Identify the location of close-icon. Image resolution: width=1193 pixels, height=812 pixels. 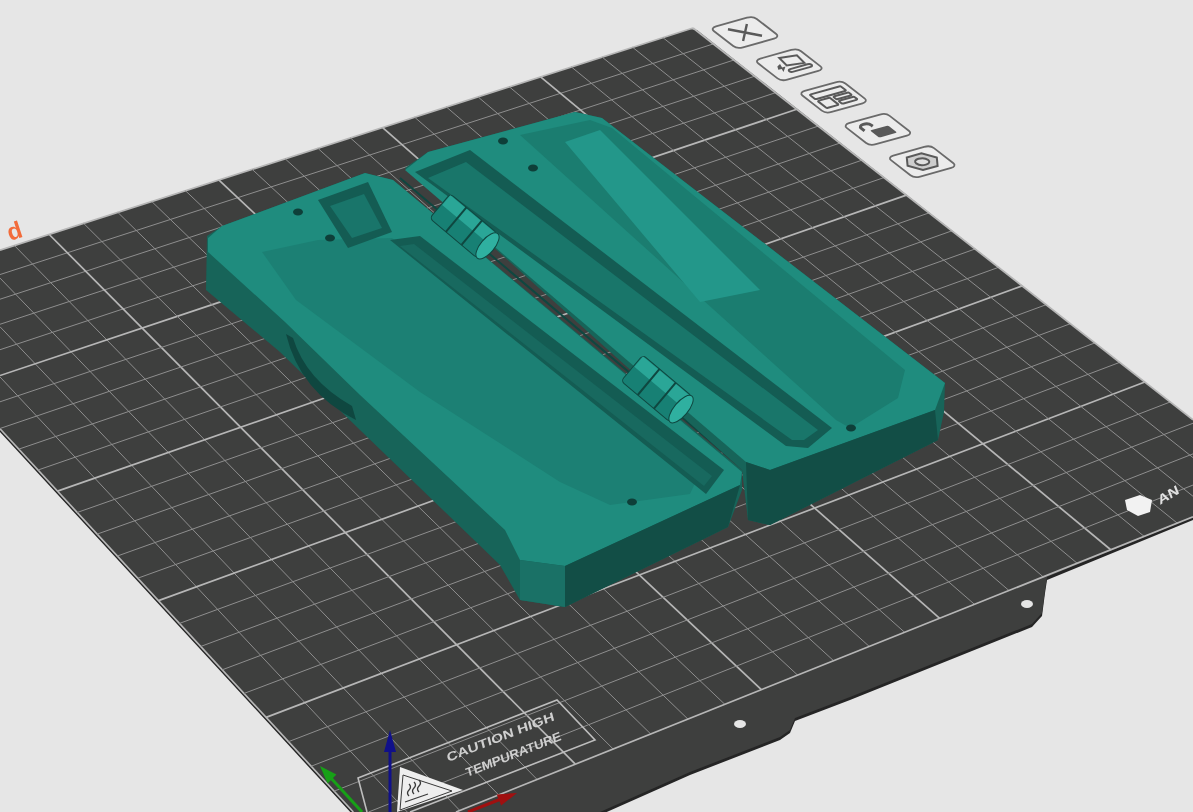
(745, 32).